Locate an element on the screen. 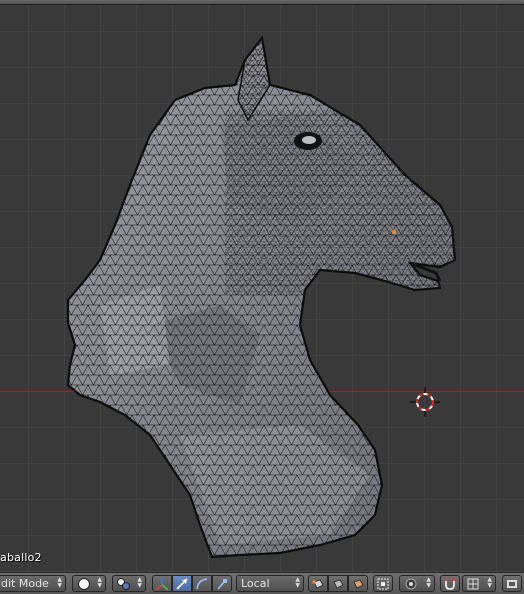  rotate-icon is located at coordinates (202, 583).